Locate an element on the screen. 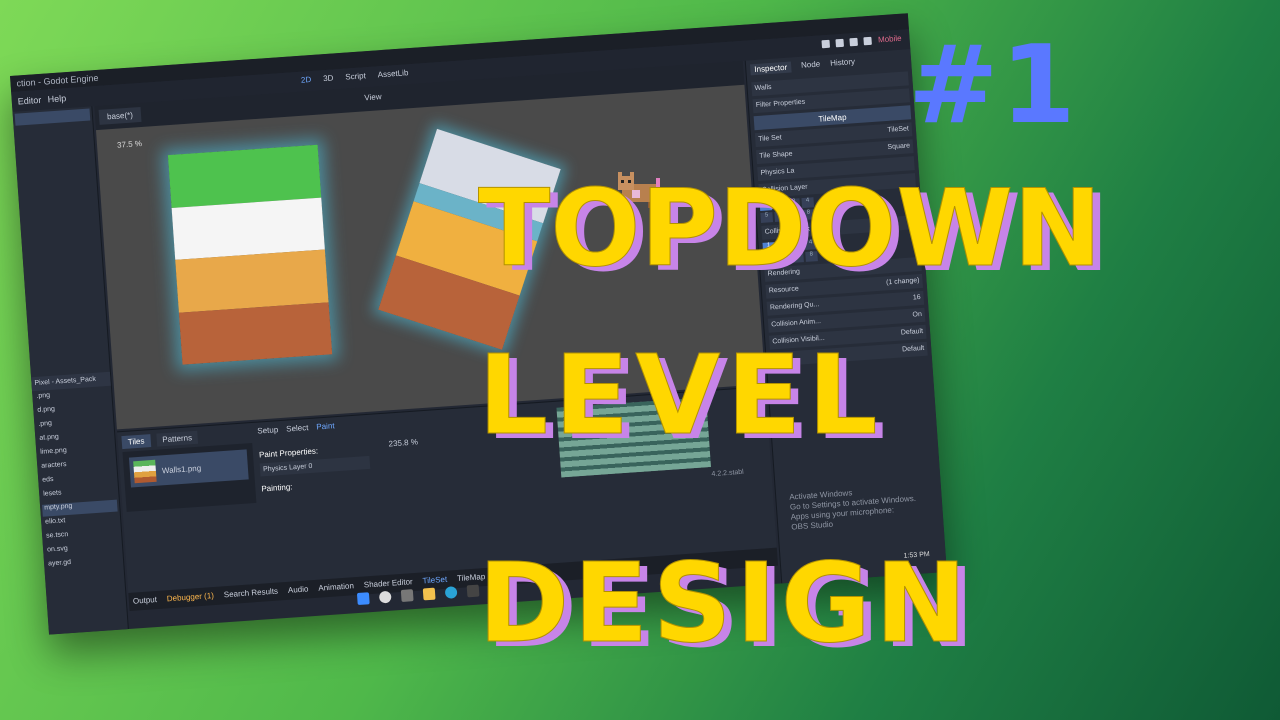 This screenshot has height=720, width=1280. tile-source-item: Walls1.png is located at coordinates (188, 468).